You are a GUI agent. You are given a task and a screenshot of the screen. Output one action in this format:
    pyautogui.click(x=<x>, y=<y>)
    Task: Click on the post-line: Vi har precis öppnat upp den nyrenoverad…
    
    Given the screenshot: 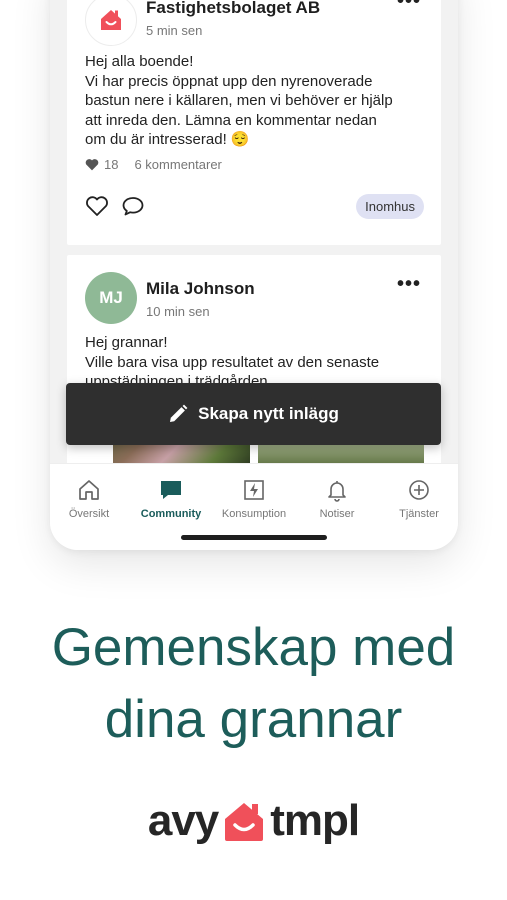 What is the action you would take?
    pyautogui.click(x=229, y=81)
    